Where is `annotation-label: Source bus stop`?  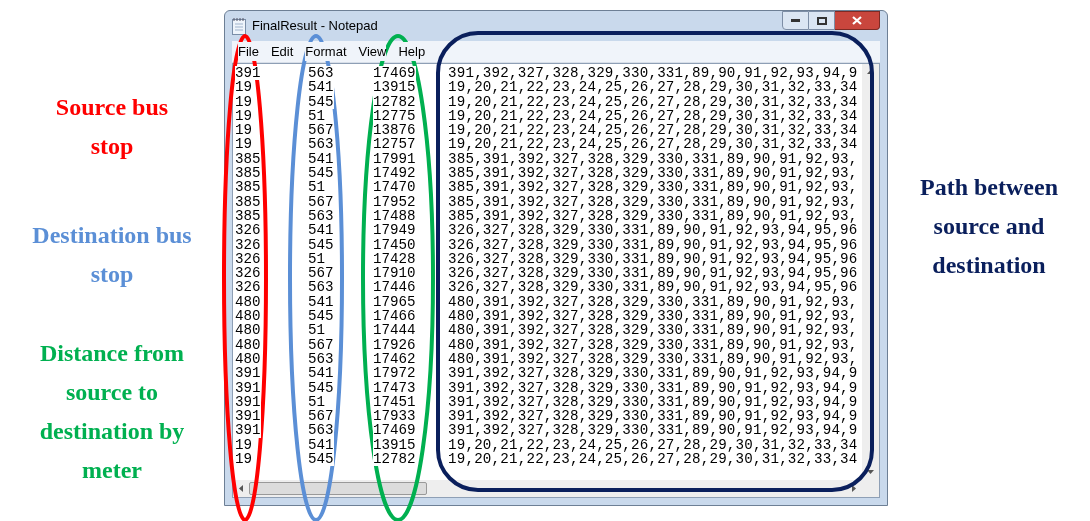
annotation-label: Source bus stop is located at coordinates (112, 127).